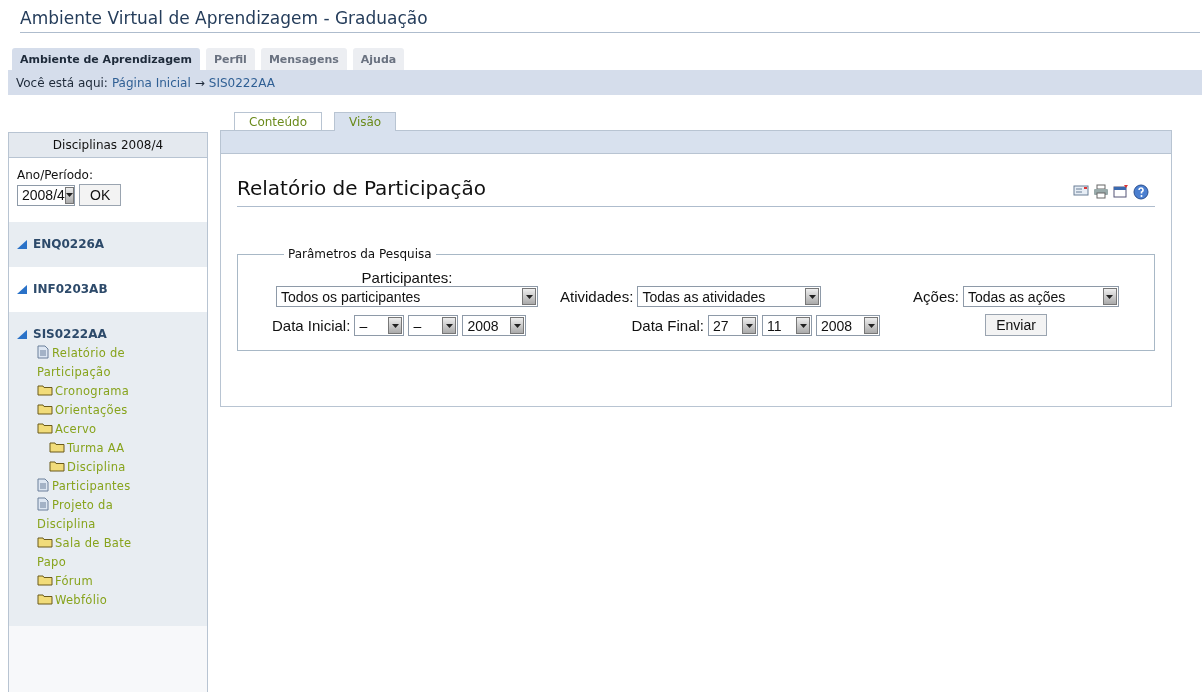 The height and width of the screenshot is (693, 1202). Describe the element at coordinates (303, 59) in the screenshot. I see `nav-tab: Mensagens` at that location.